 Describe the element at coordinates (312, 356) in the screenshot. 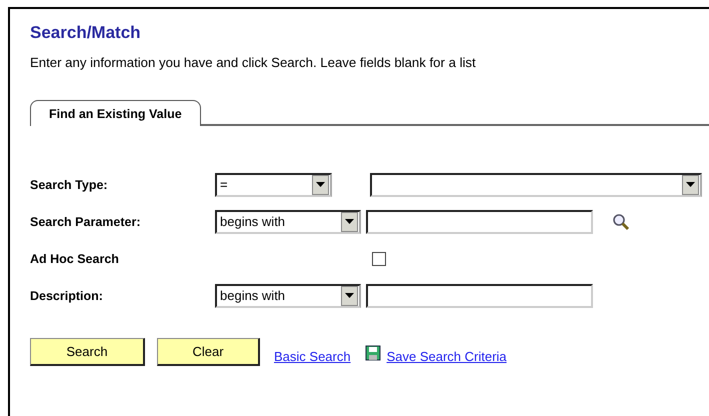

I see `link: Basic Search` at that location.